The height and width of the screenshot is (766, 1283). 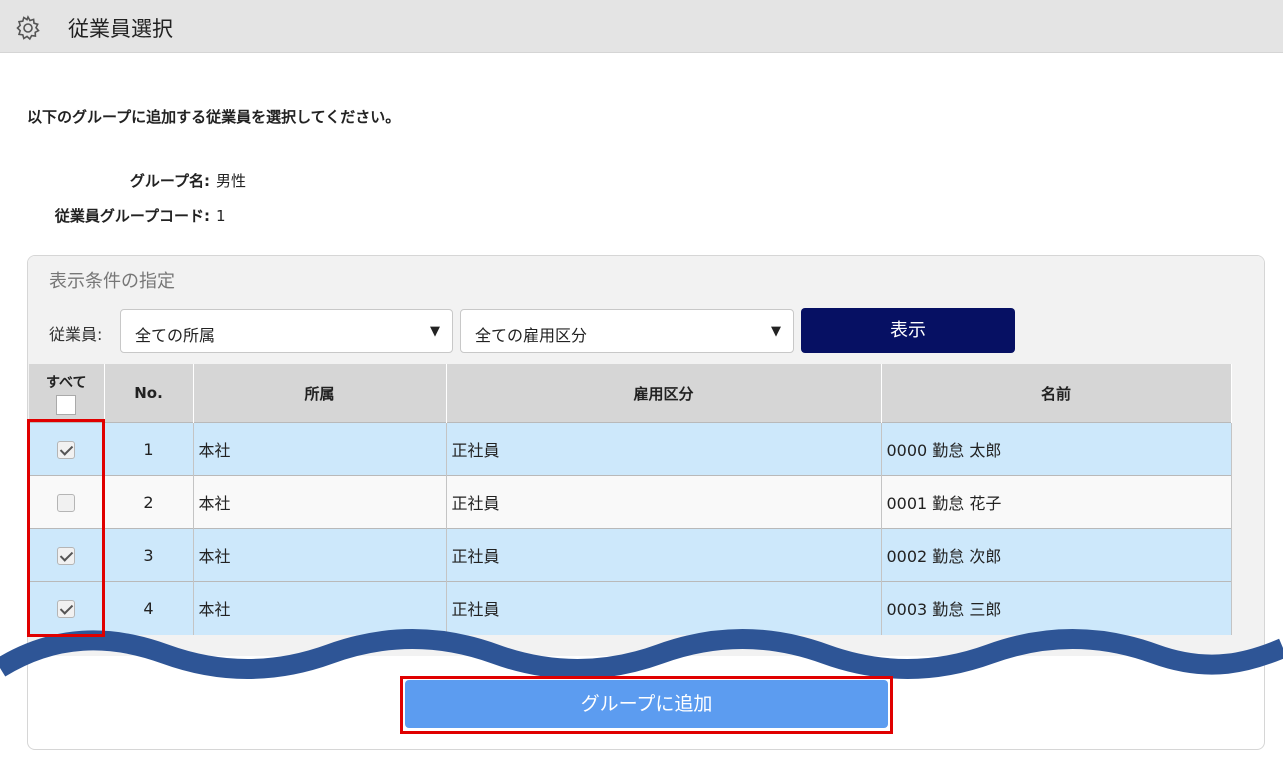 I want to click on row-no: 3, so click(x=149, y=555).